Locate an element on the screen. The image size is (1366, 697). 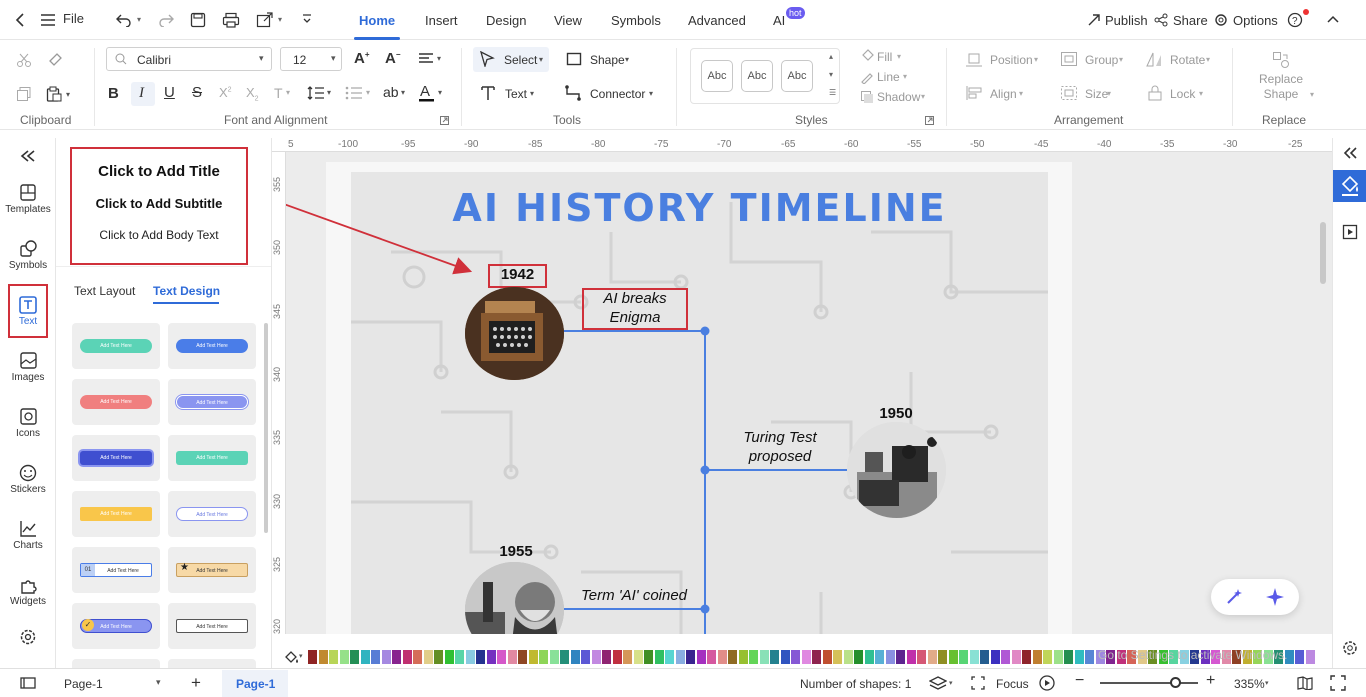
style-preset-2: Abc is located at coordinates (757, 76).